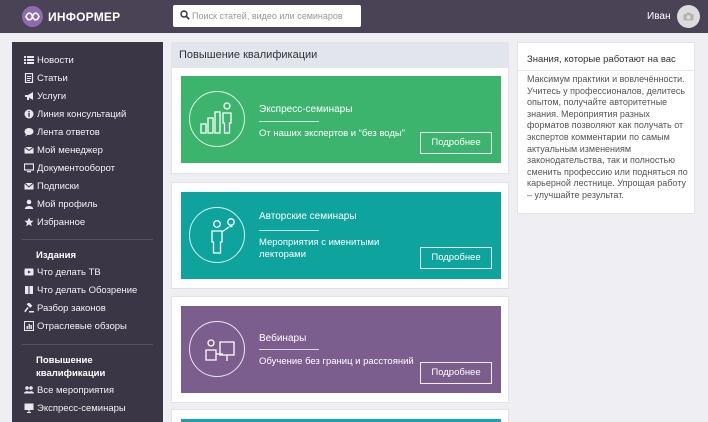 The image size is (708, 422). Describe the element at coordinates (29, 204) in the screenshot. I see `user-icon` at that location.